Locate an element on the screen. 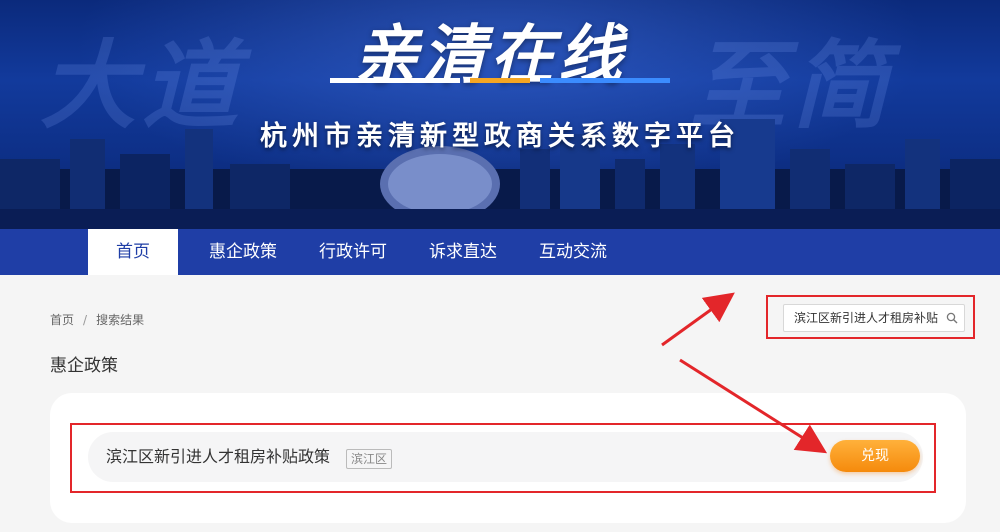 The image size is (1000, 532). search-icon is located at coordinates (952, 318).